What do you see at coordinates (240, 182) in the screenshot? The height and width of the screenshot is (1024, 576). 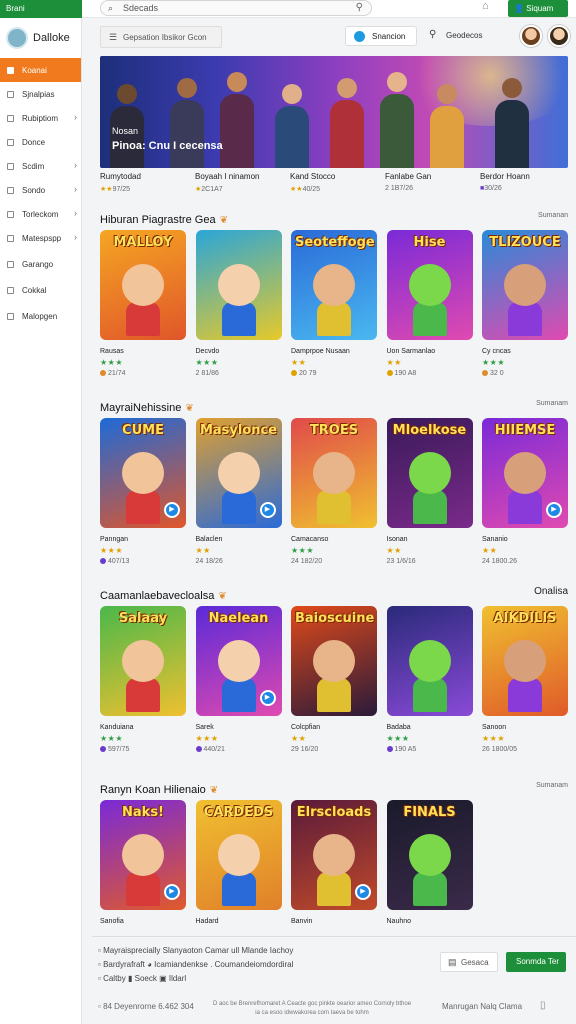 I see `featured-item: Boyaah I ninamon ★2C1A7` at bounding box center [240, 182].